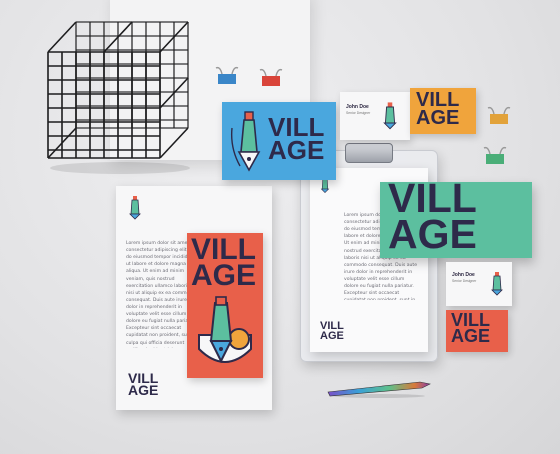  I want to click on blue-card-wordmark: VILL AGE, so click(296, 139).